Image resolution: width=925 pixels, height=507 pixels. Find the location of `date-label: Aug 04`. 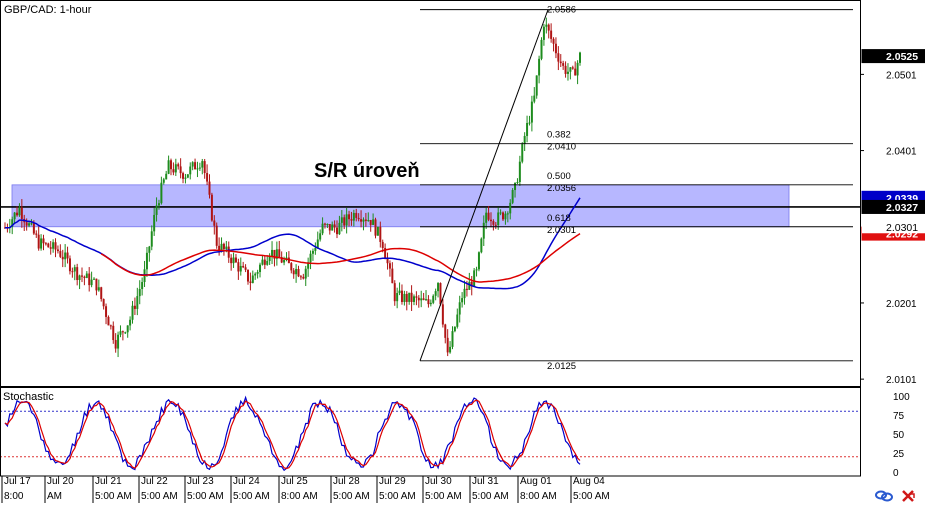

date-label: Aug 04 is located at coordinates (589, 481).